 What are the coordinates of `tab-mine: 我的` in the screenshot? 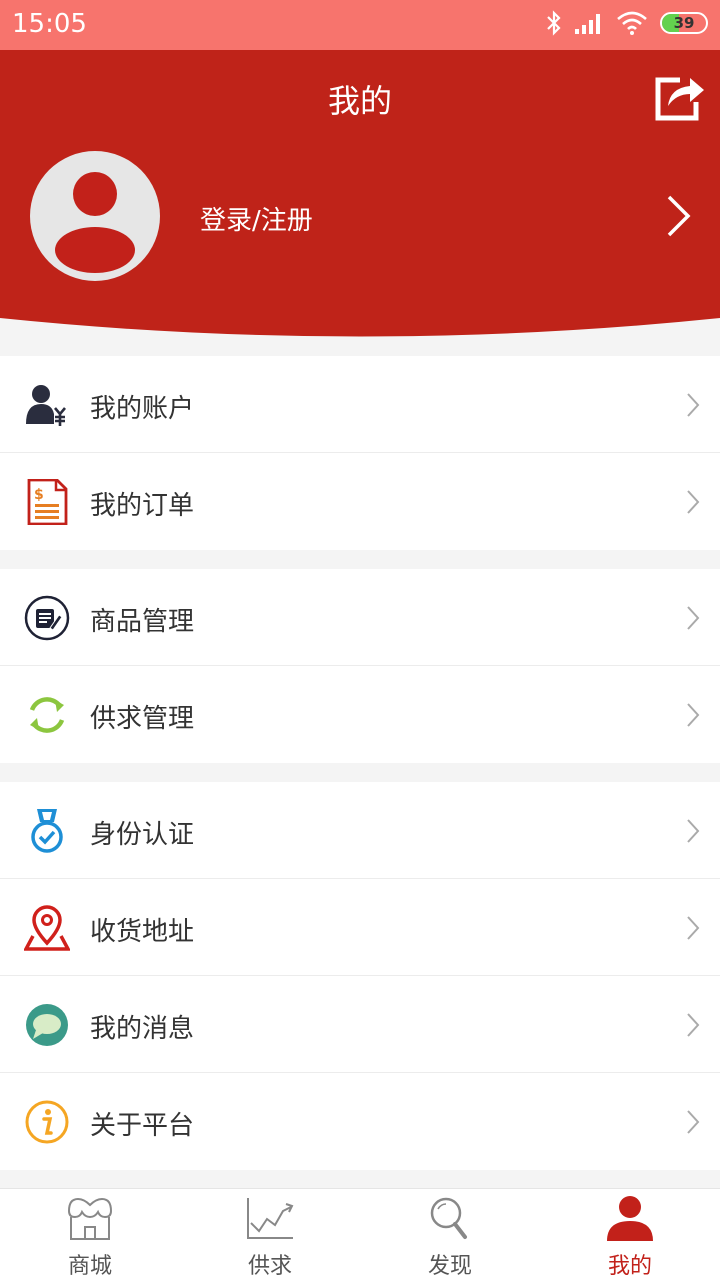 It's located at (630, 1234).